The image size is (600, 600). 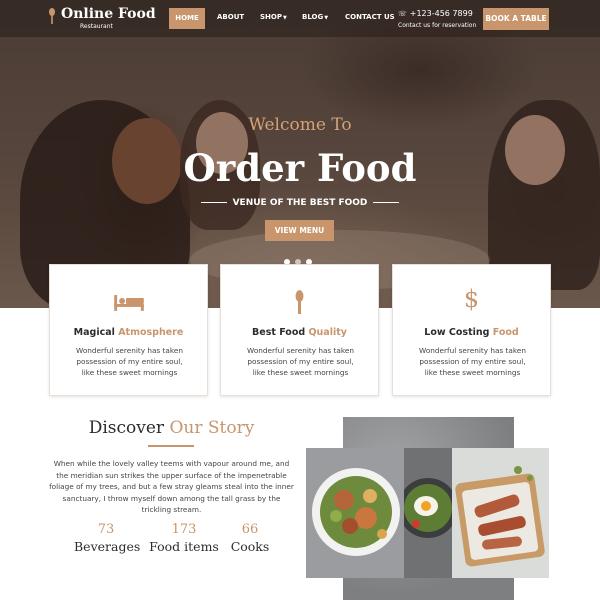 I want to click on feature-title: Magical Atmosphere, so click(x=128, y=332).